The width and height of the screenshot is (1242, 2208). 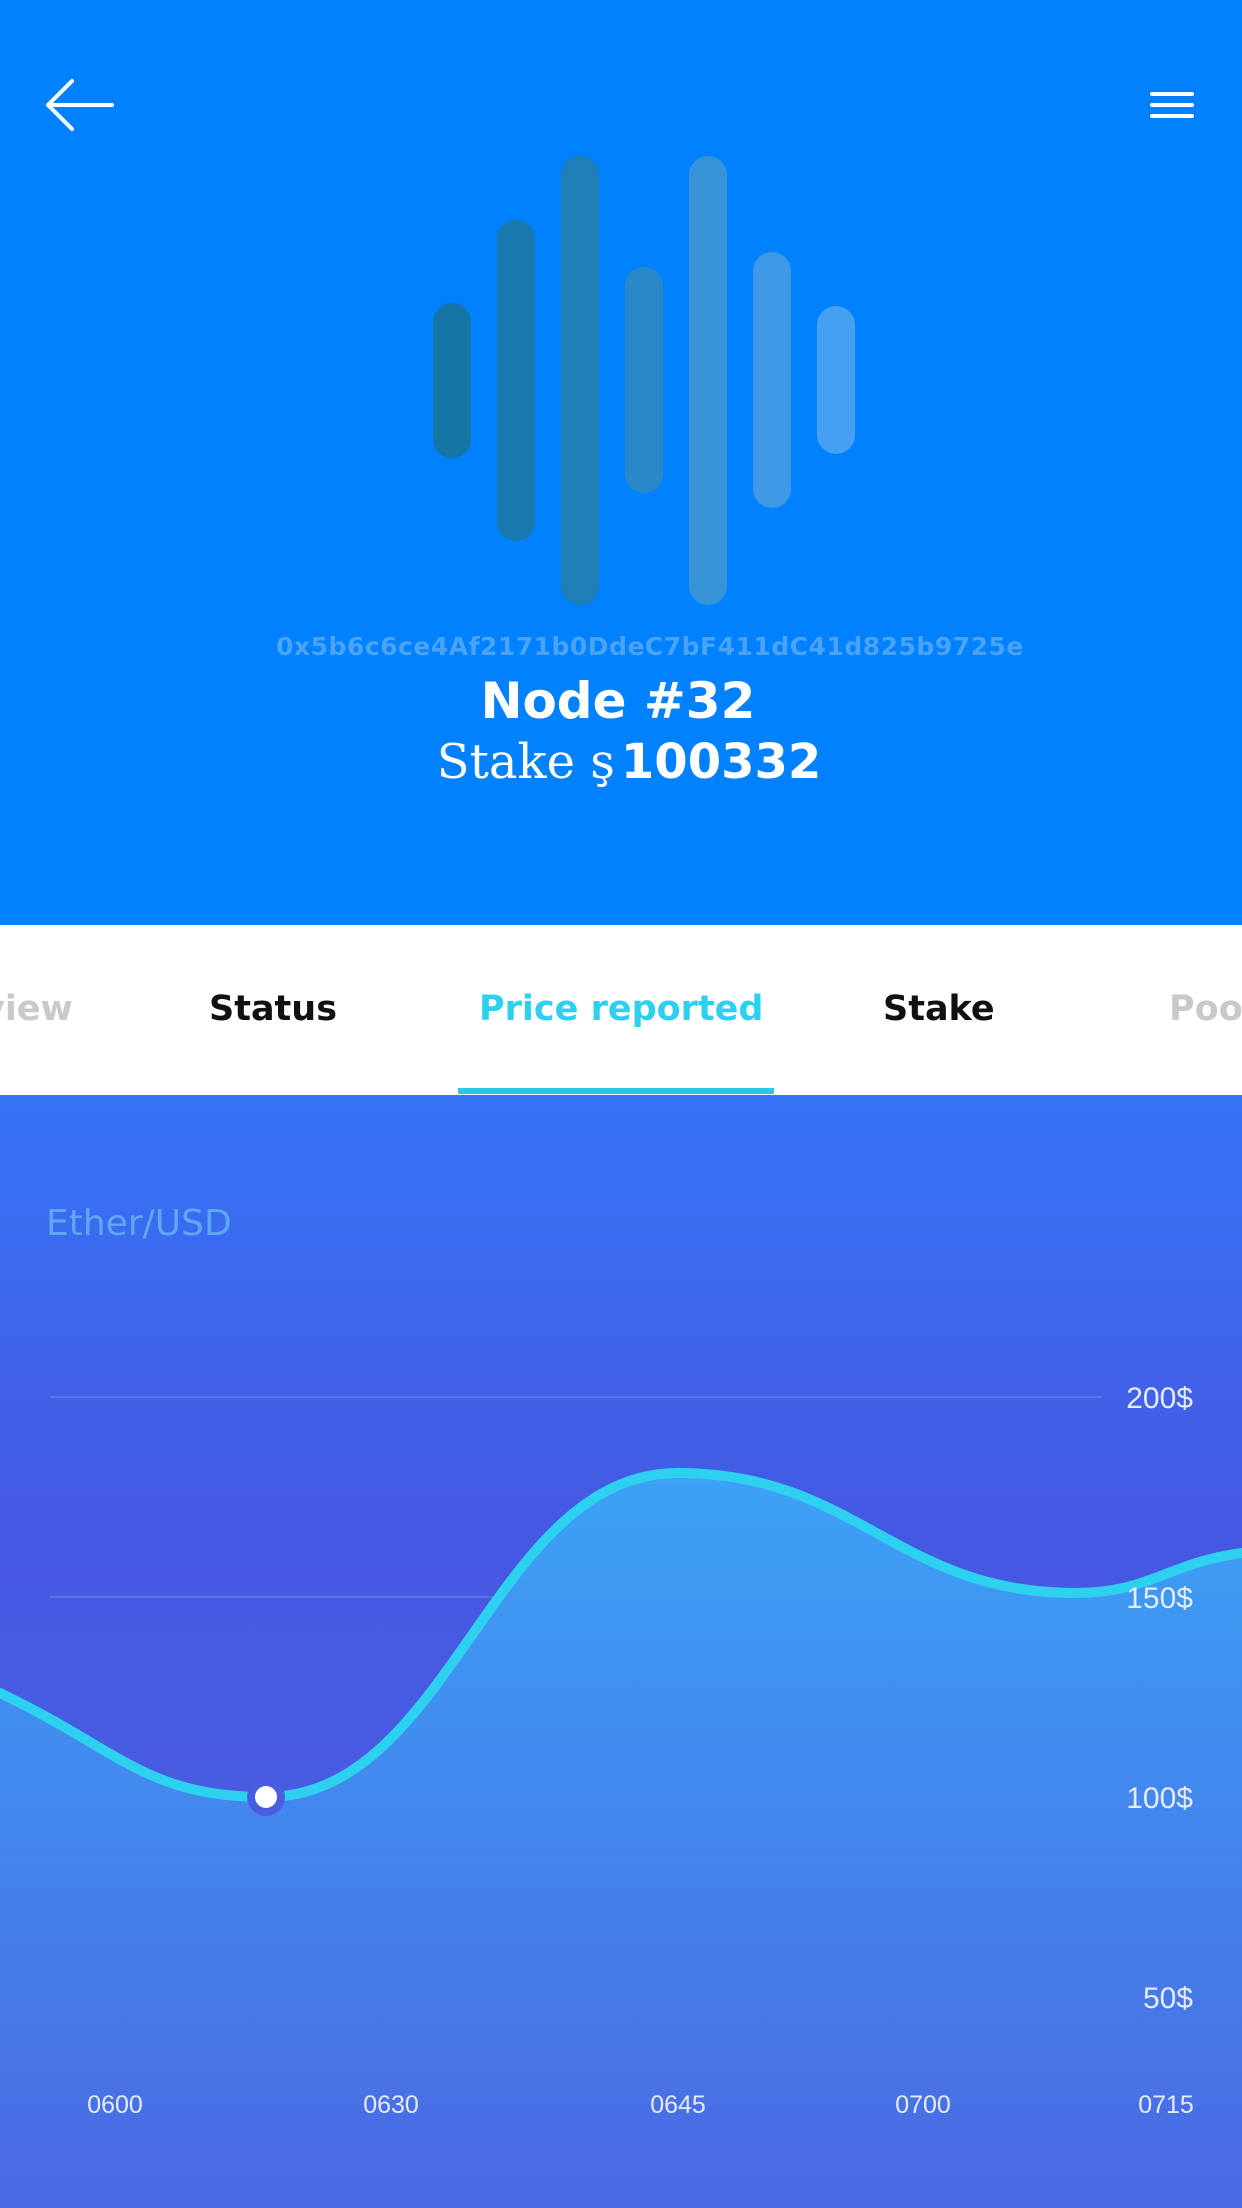 What do you see at coordinates (391, 2105) in the screenshot?
I see `x-tick-label: 0630` at bounding box center [391, 2105].